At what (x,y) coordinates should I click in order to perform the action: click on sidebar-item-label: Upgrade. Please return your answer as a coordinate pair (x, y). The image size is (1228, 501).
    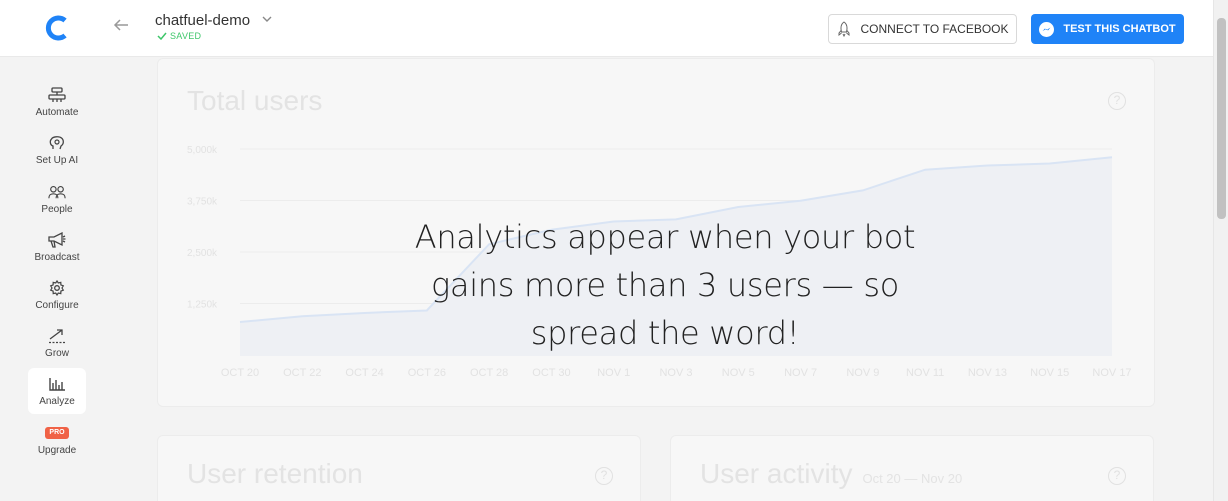
    Looking at the image, I should click on (57, 450).